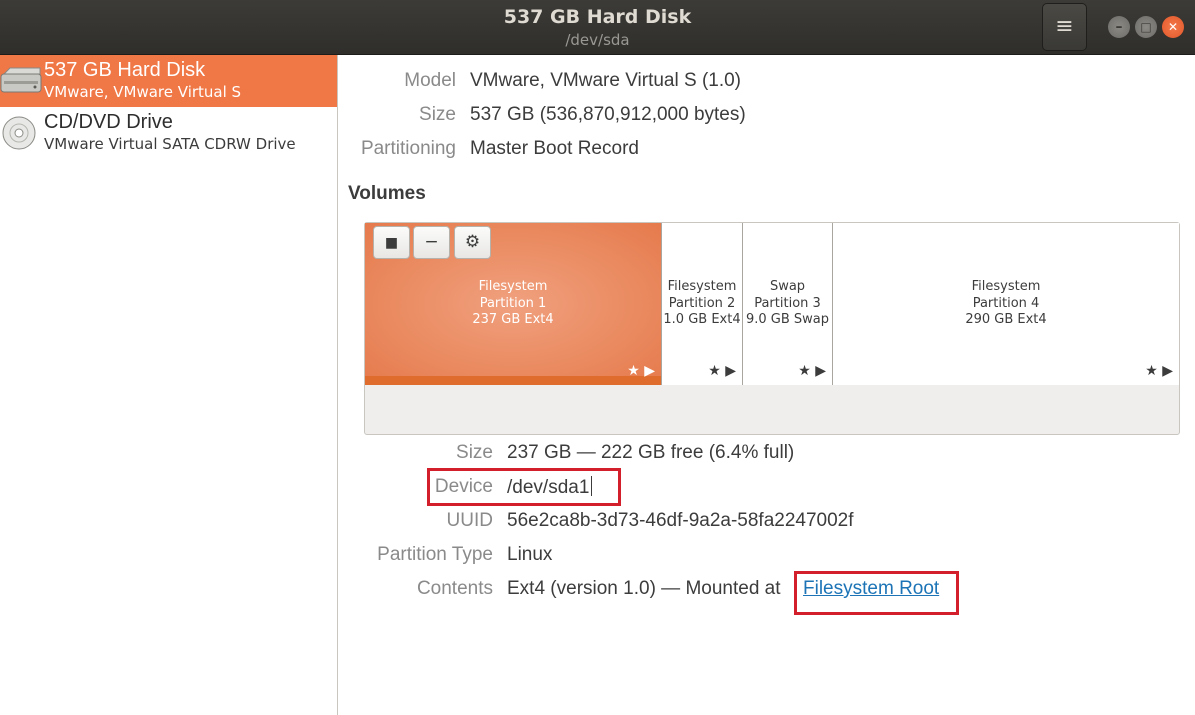 This screenshot has height=715, width=1195. What do you see at coordinates (437, 114) in the screenshot?
I see `size-label: Size` at bounding box center [437, 114].